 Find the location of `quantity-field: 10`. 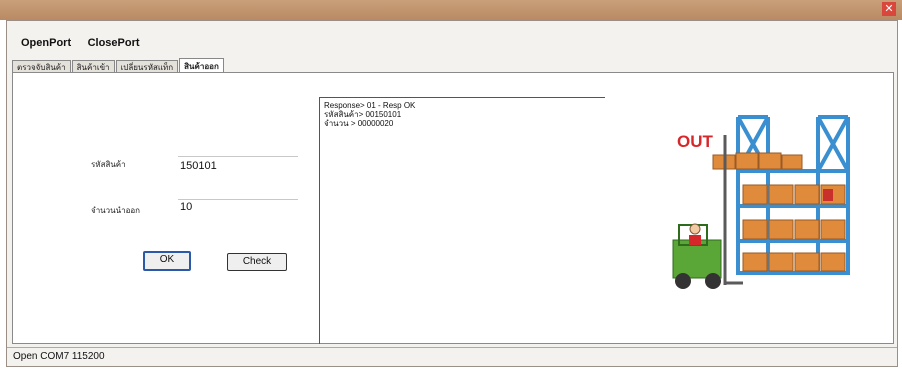

quantity-field: 10 is located at coordinates (186, 207).